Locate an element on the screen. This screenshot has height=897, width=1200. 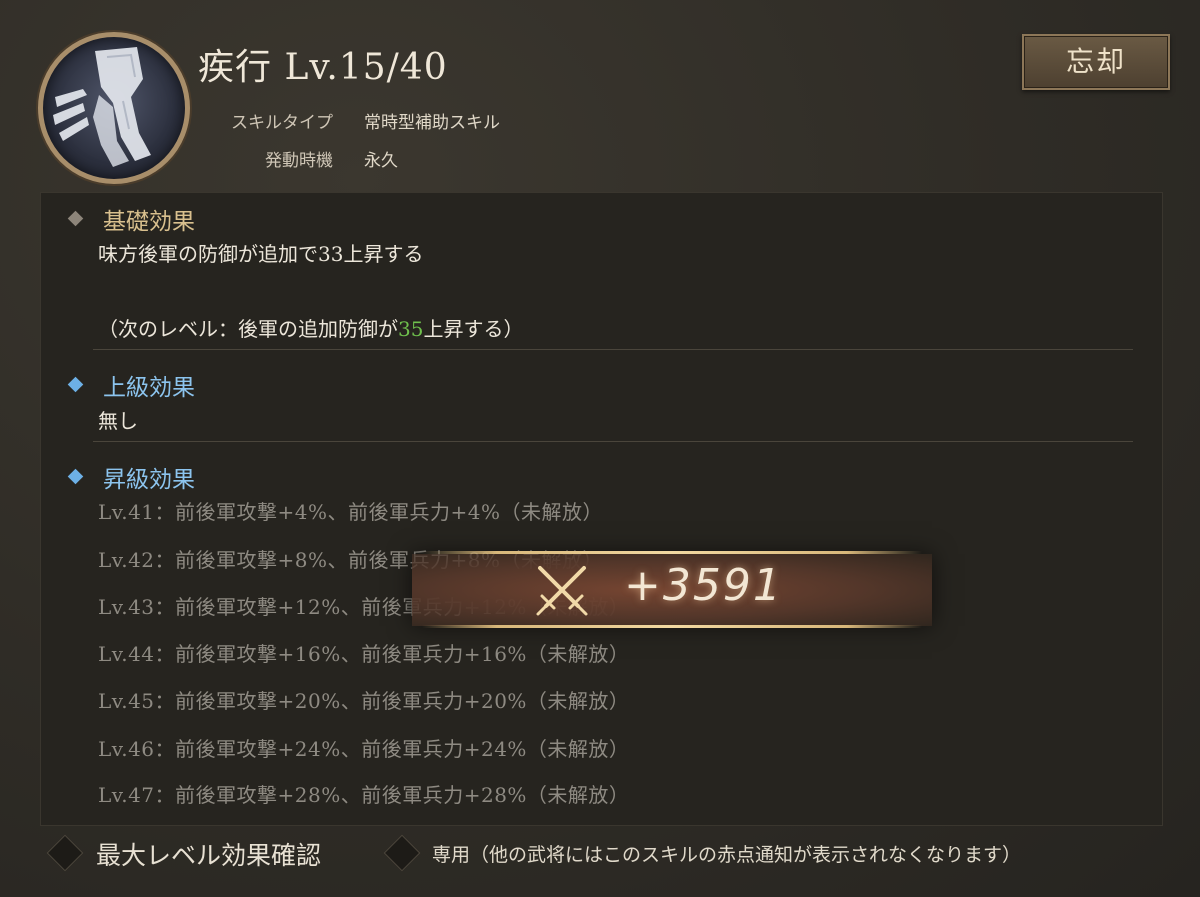
exclusive-note-label: 専用（他の武将にはこのスキルの赤点通知が表示されなくなります） is located at coordinates (726, 853).